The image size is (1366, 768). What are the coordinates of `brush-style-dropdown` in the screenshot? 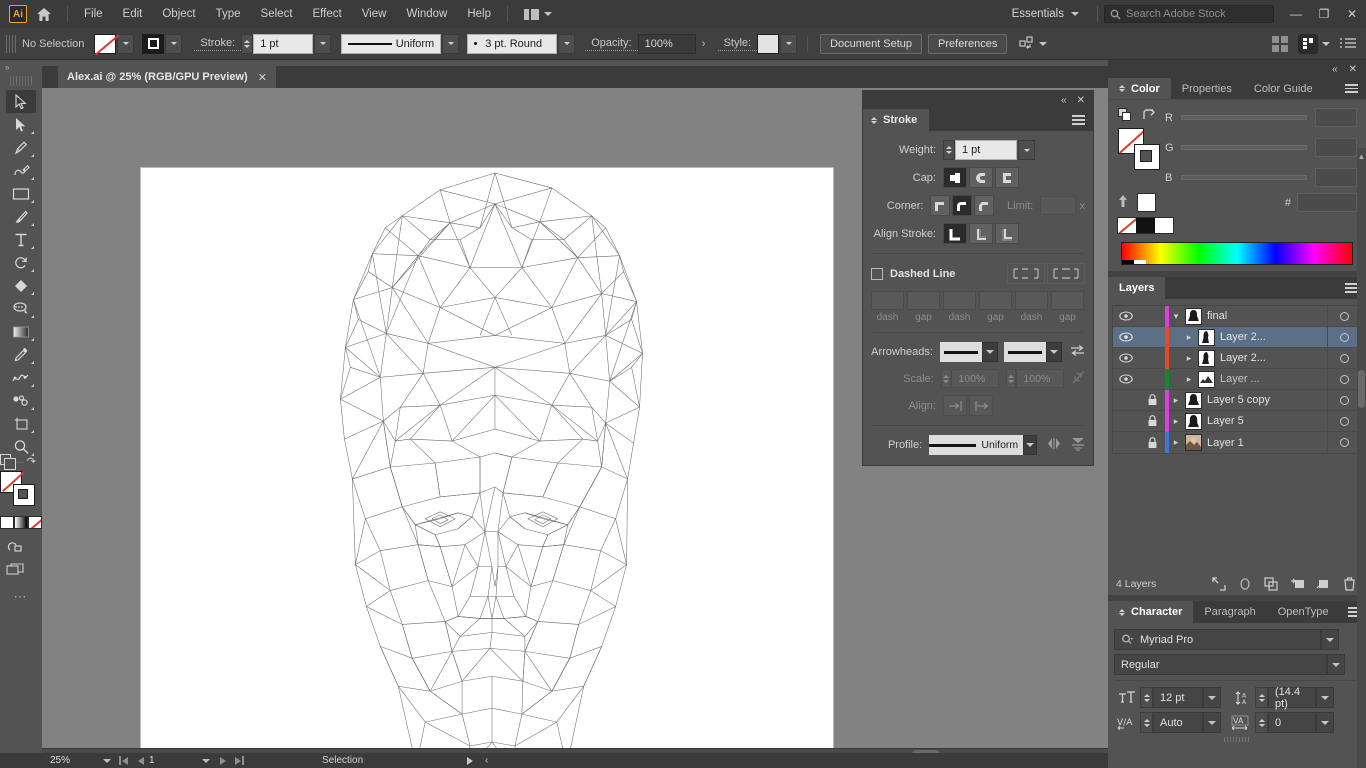 It's located at (567, 43).